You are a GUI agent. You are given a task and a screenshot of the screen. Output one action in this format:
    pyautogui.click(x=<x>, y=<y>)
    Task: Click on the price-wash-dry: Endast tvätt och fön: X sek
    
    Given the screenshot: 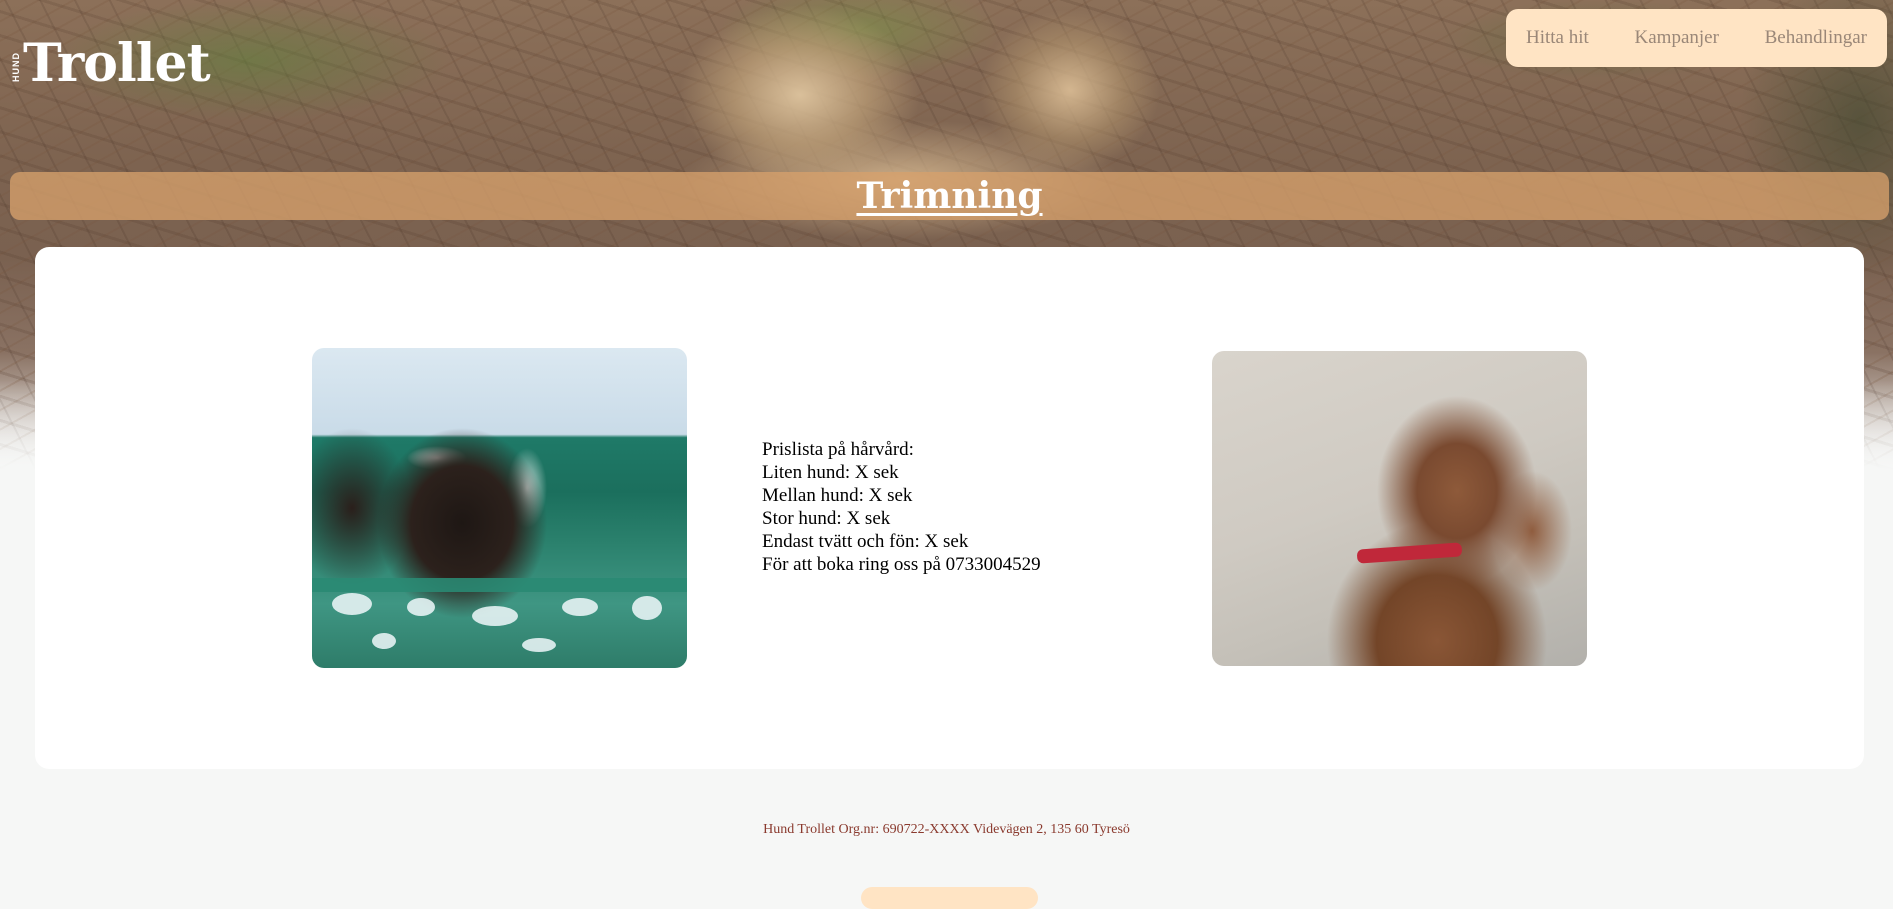 What is the action you would take?
    pyautogui.click(x=865, y=541)
    